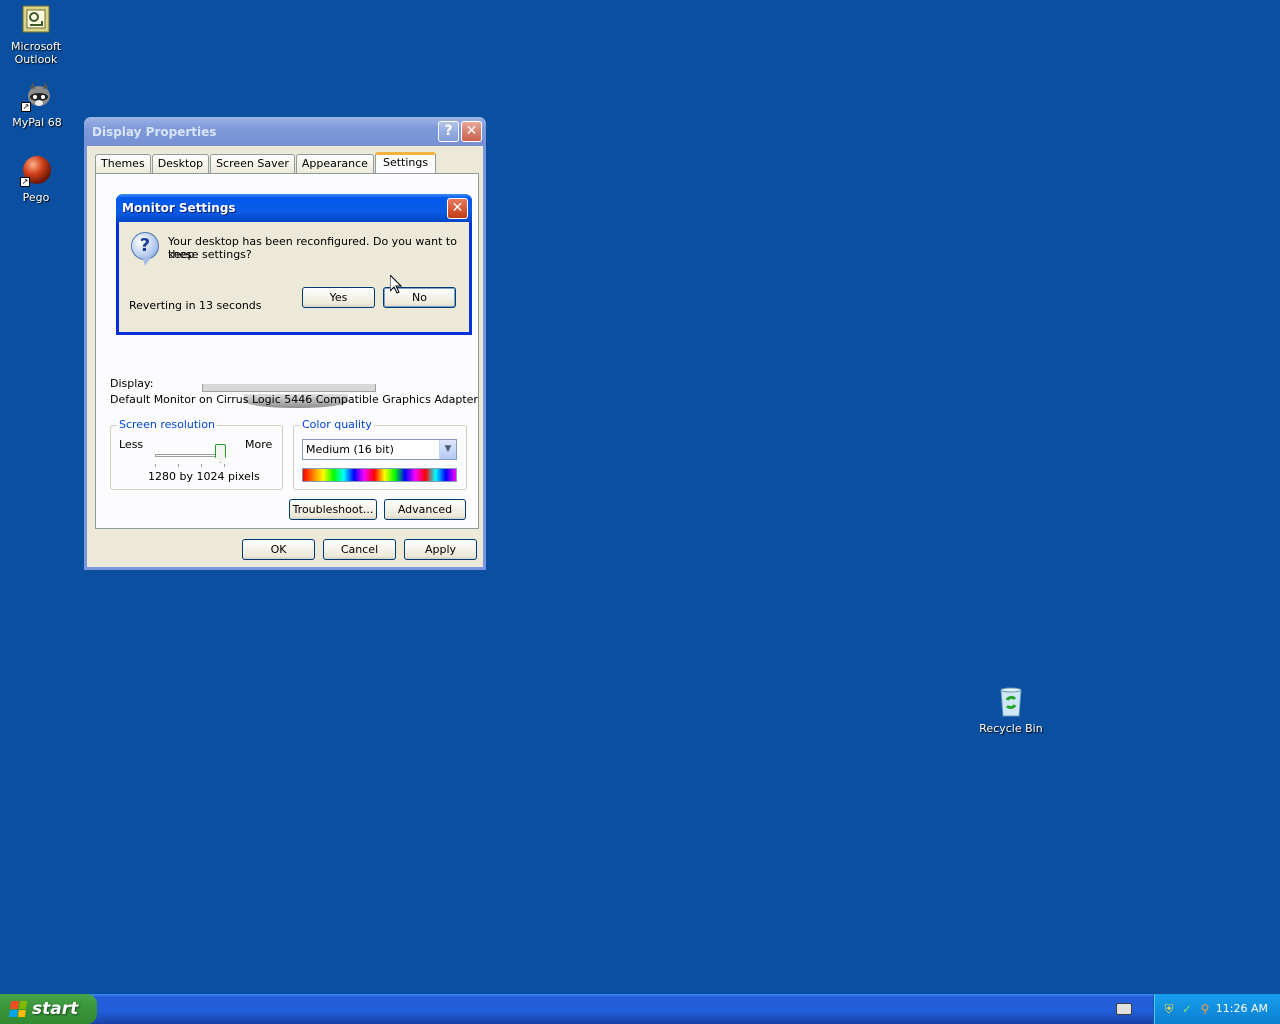 This screenshot has width=1280, height=1024. Describe the element at coordinates (195, 305) in the screenshot. I see `revert-countdown: Reverting in 13 seconds` at that location.